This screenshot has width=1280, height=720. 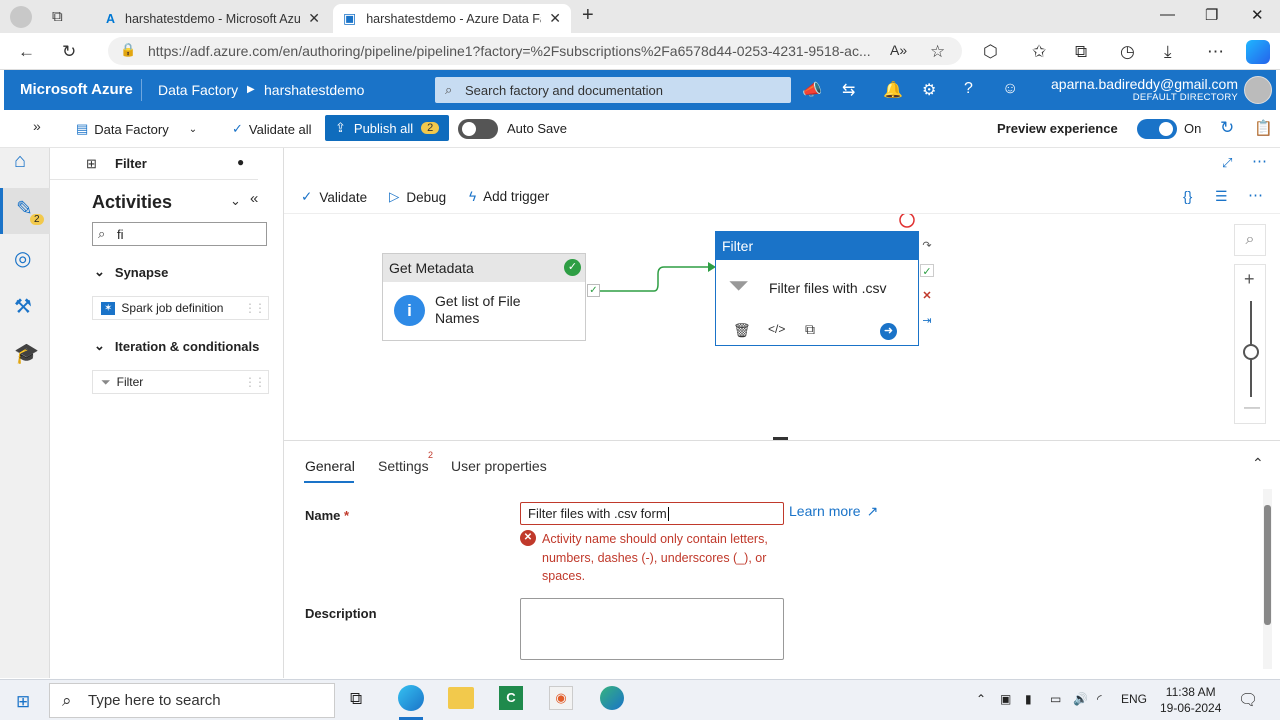 What do you see at coordinates (893, 90) in the screenshot?
I see `notifications-bell-icon: 🔔` at bounding box center [893, 90].